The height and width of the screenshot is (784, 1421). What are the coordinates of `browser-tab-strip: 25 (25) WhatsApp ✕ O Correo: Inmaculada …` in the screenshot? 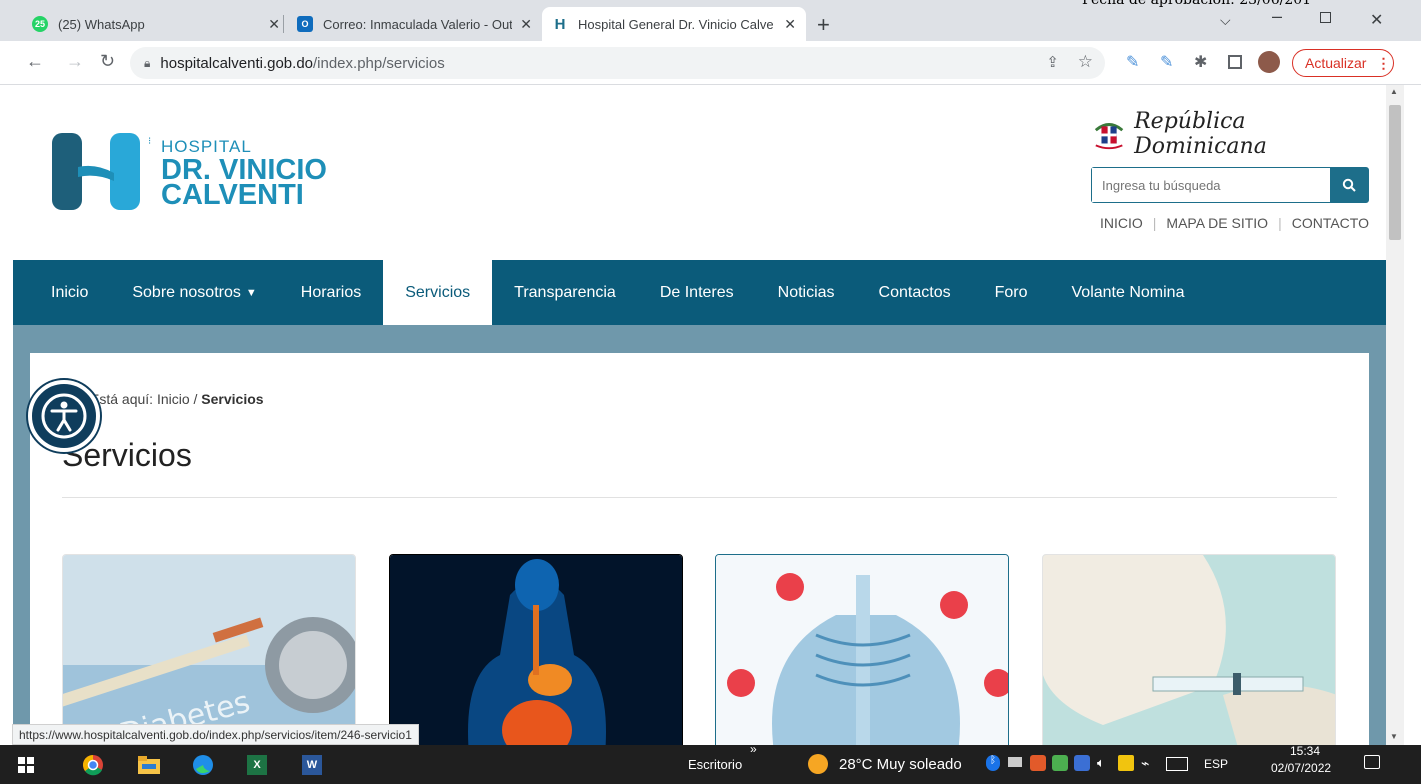 It's located at (710, 20).